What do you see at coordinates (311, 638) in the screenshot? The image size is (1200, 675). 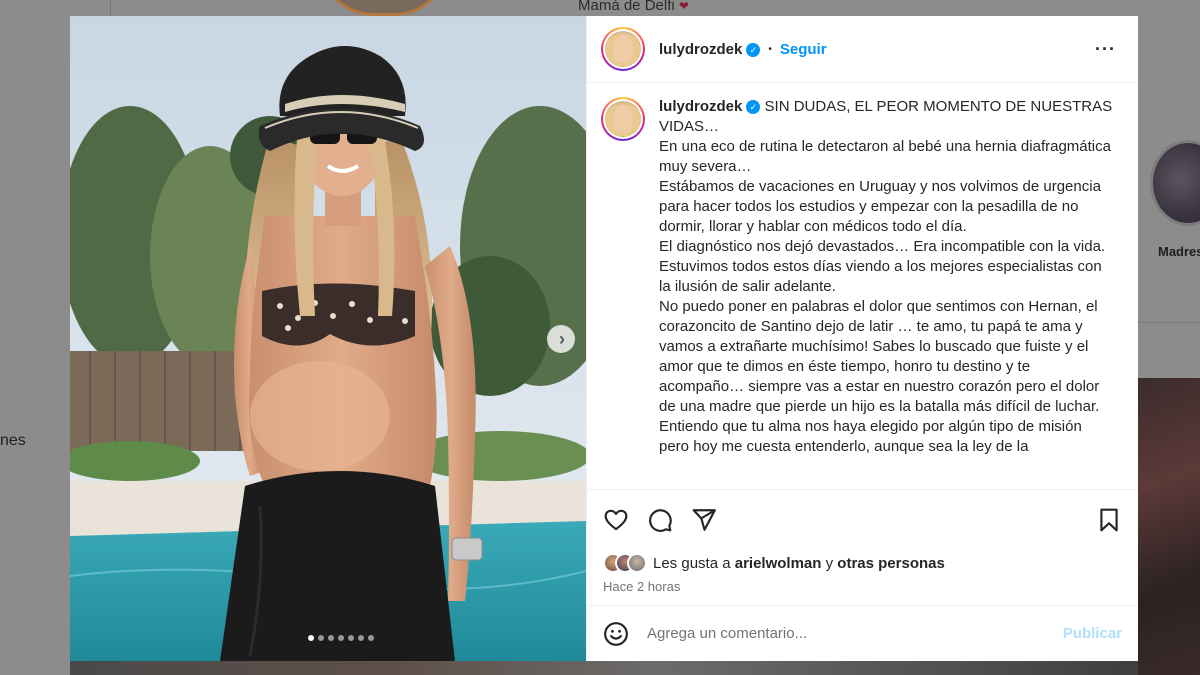 I see `carousel-dot-active` at bounding box center [311, 638].